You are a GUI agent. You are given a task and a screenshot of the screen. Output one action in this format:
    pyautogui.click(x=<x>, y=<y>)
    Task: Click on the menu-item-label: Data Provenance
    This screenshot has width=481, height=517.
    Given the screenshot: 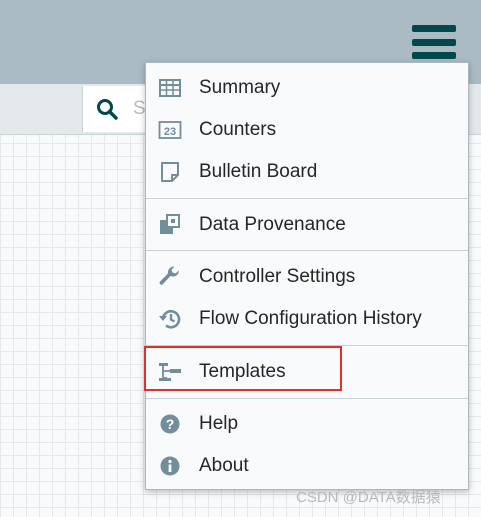 What is the action you would take?
    pyautogui.click(x=272, y=224)
    